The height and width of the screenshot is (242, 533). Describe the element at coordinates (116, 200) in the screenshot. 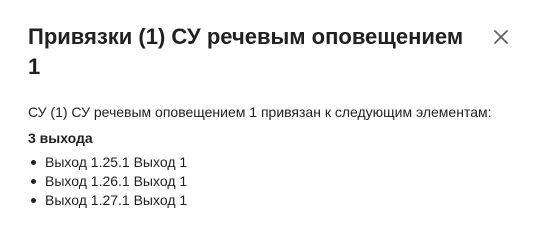

I see `list-item-label: Выход 1.27.1 Выход 1` at that location.